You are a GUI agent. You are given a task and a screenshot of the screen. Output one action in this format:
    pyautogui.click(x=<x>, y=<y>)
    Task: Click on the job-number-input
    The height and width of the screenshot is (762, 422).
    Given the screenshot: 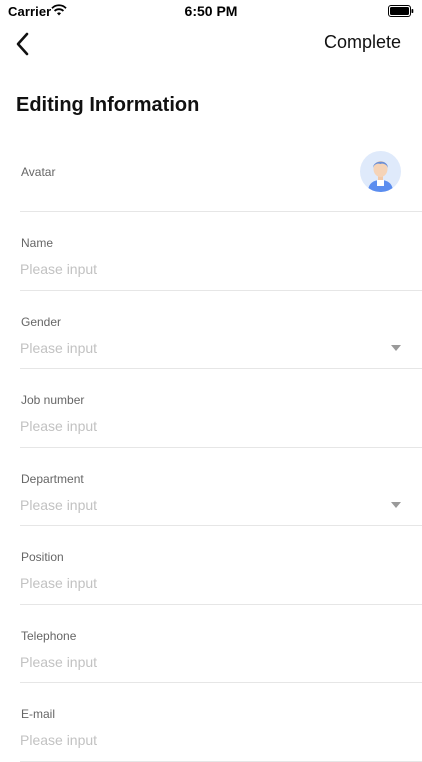 What is the action you would take?
    pyautogui.click(x=200, y=426)
    